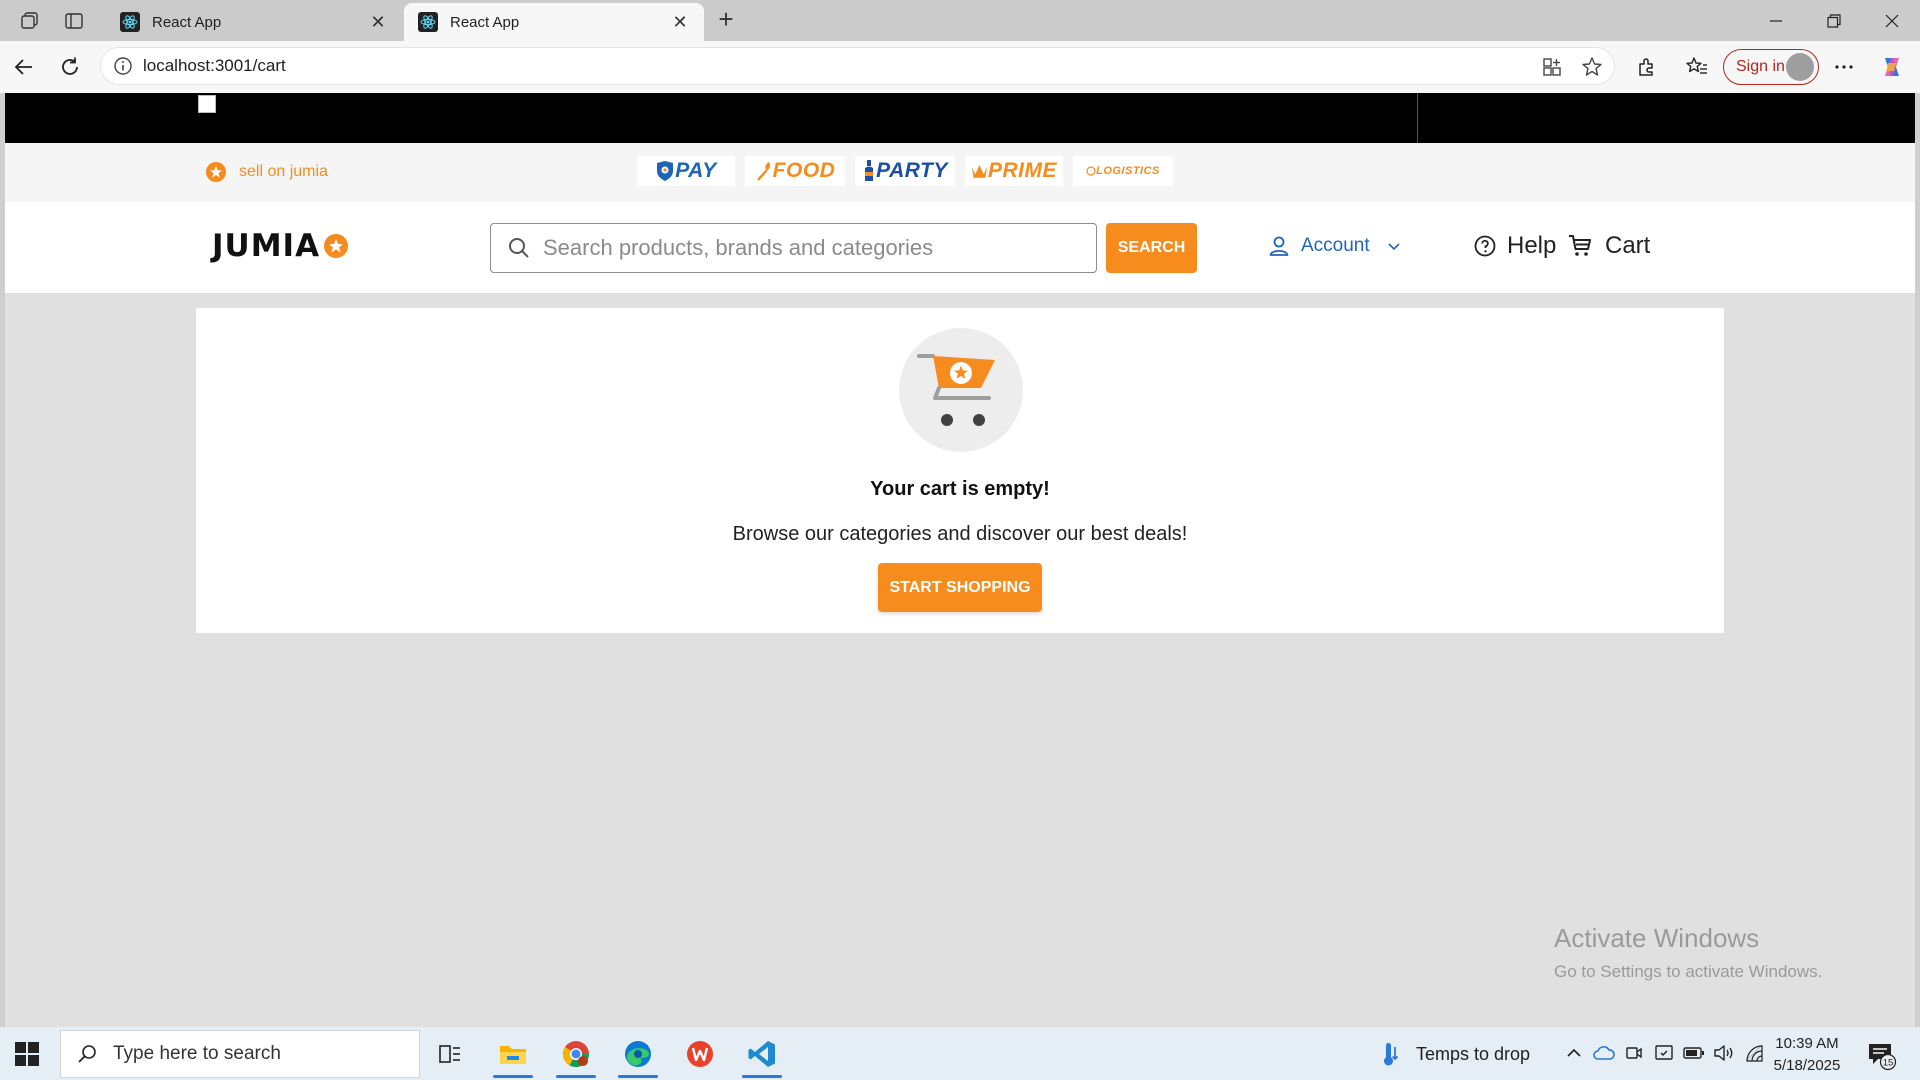  What do you see at coordinates (686, 171) in the screenshot?
I see `brand-pay-link: PAY` at bounding box center [686, 171].